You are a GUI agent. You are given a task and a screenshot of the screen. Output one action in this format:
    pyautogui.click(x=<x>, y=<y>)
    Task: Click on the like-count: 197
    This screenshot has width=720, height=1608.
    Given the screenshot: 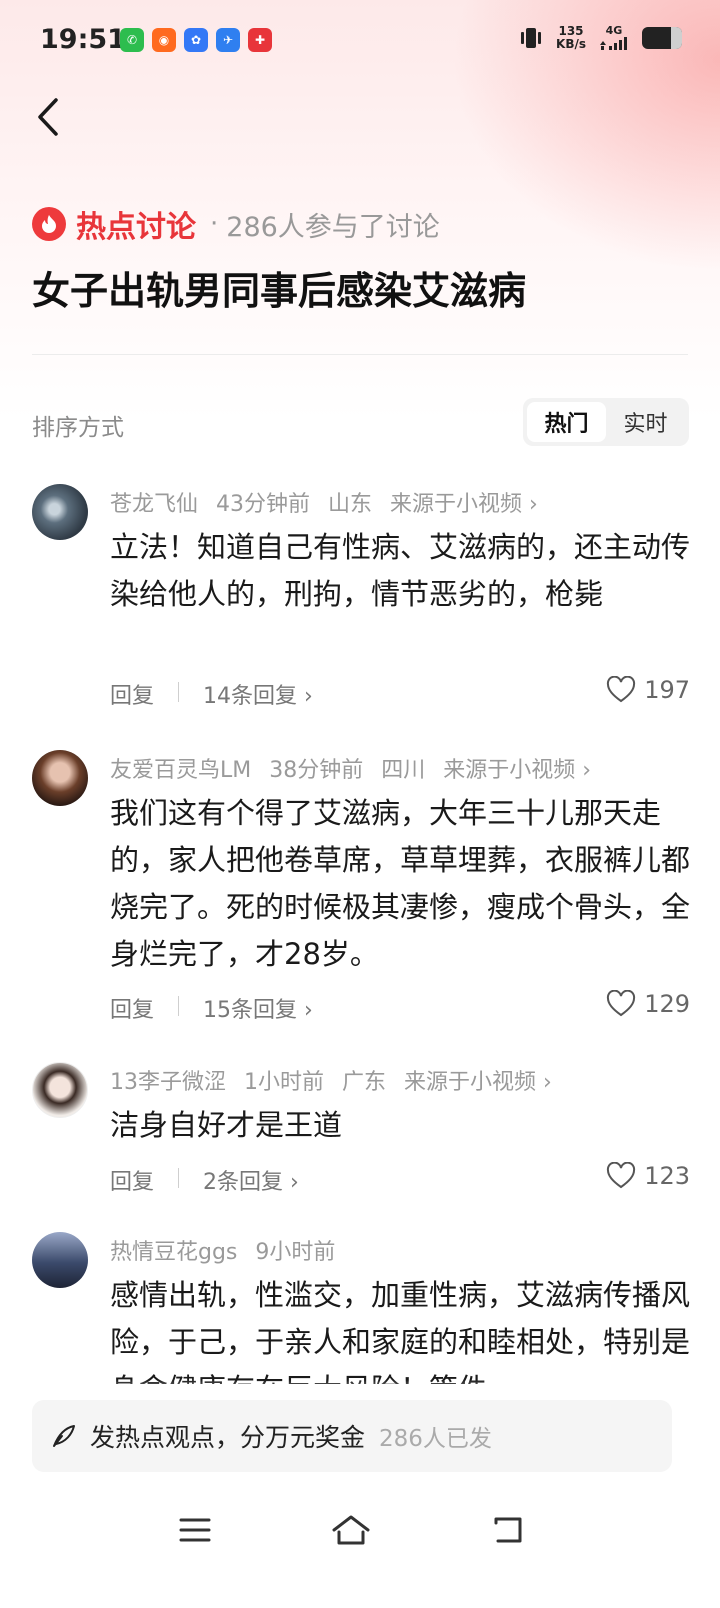 What is the action you would take?
    pyautogui.click(x=667, y=690)
    